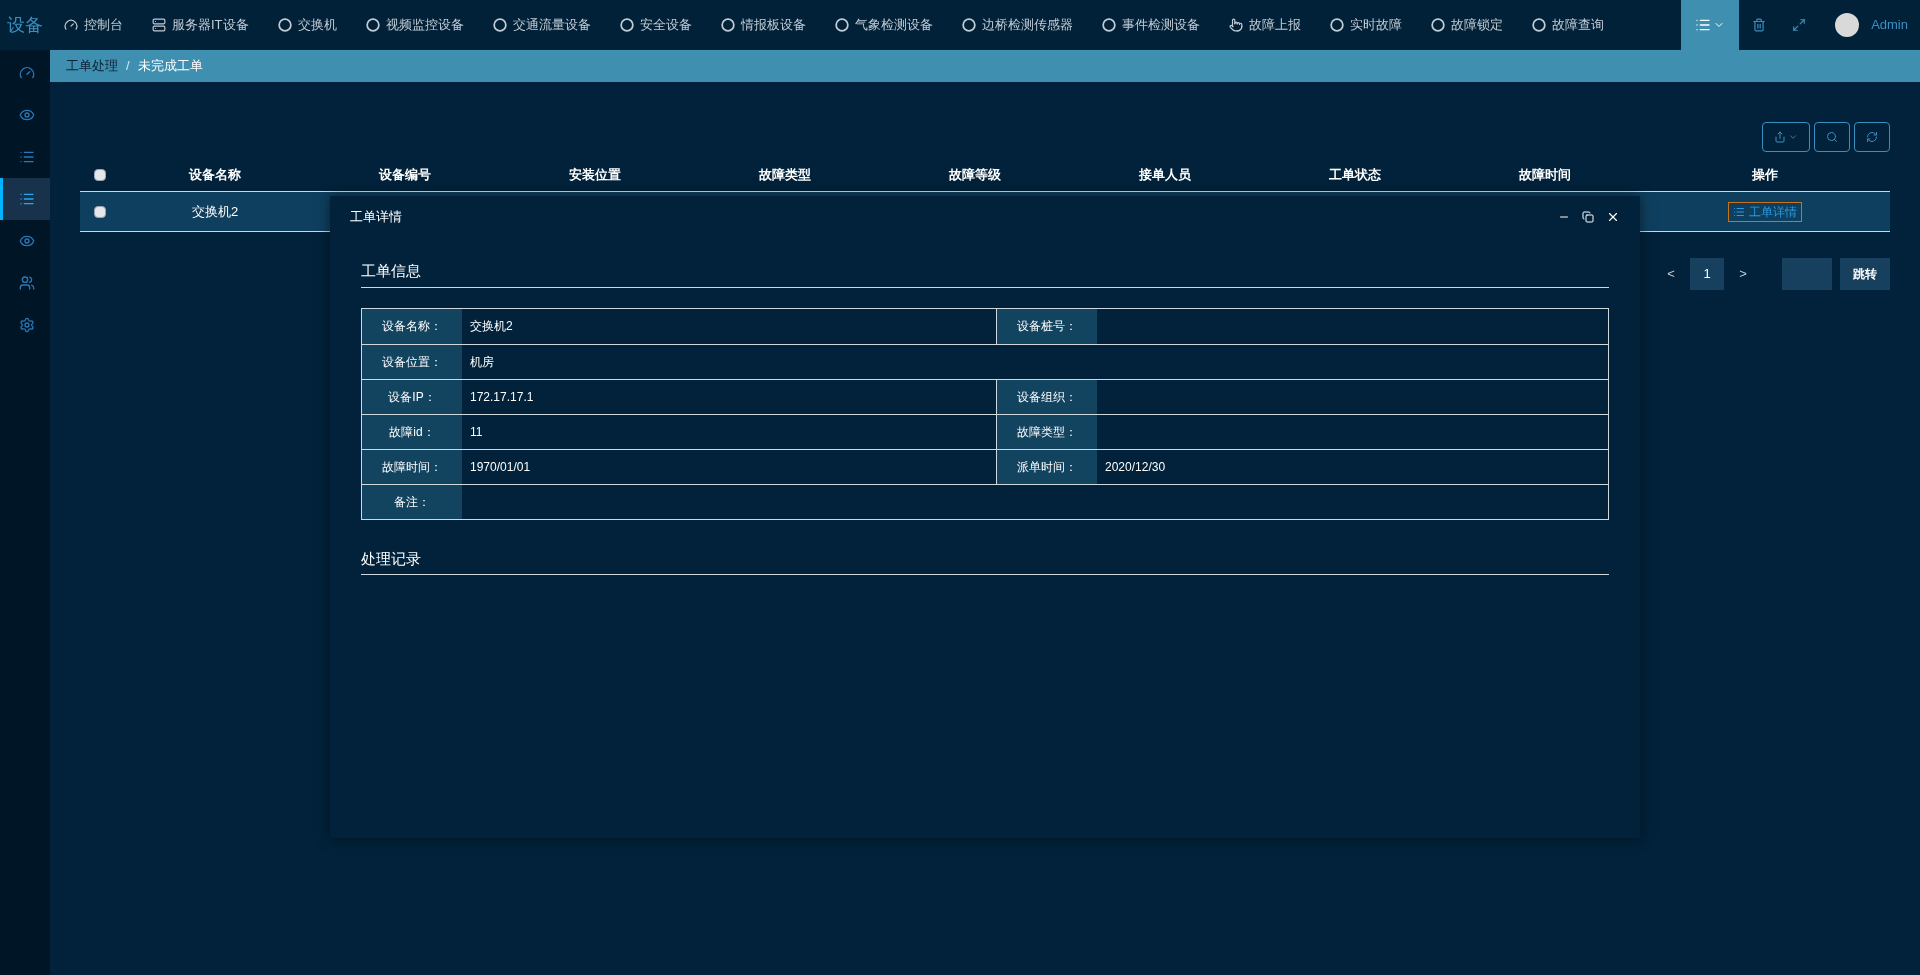  Describe the element at coordinates (1759, 25) in the screenshot. I see `trash-icon` at that location.